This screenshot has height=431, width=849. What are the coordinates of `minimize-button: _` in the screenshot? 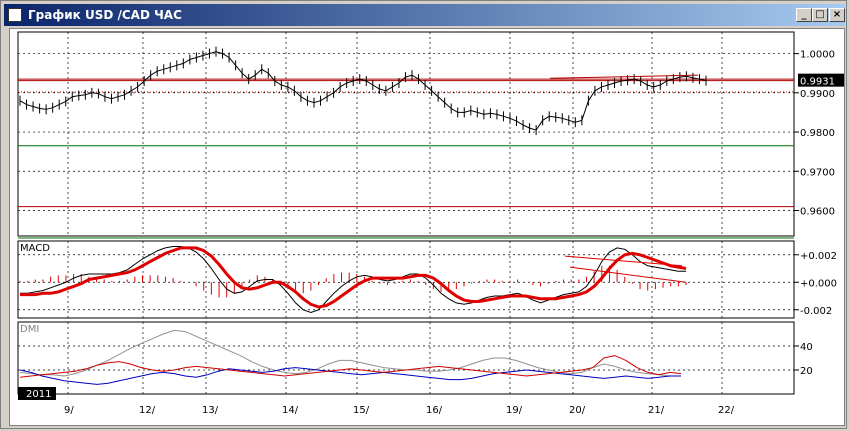 It's located at (804, 15).